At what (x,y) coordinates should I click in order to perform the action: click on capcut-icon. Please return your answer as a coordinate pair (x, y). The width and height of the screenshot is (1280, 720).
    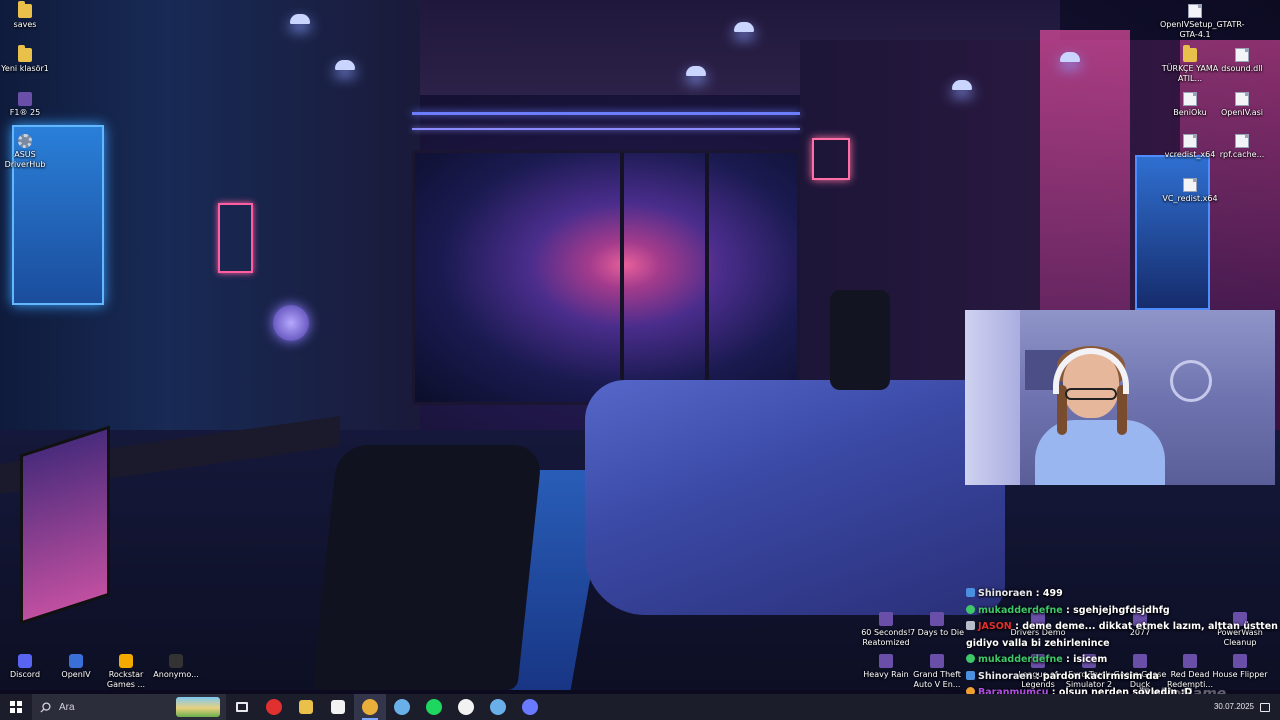
    Looking at the image, I should click on (338, 707).